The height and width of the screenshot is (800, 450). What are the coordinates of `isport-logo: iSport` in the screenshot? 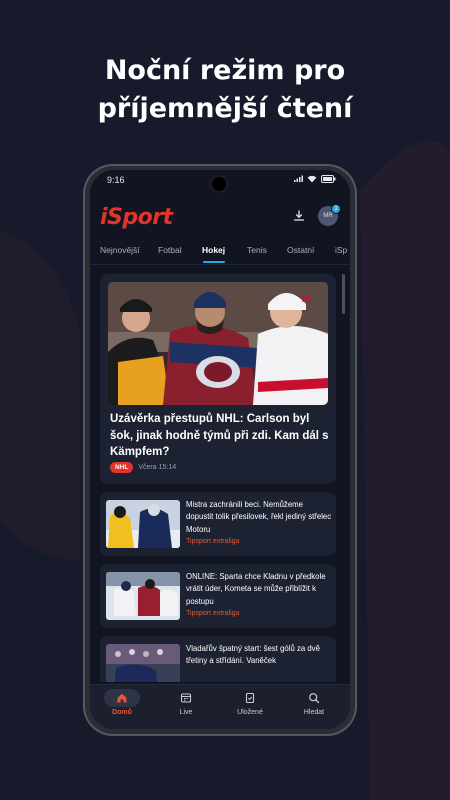 It's located at (136, 217).